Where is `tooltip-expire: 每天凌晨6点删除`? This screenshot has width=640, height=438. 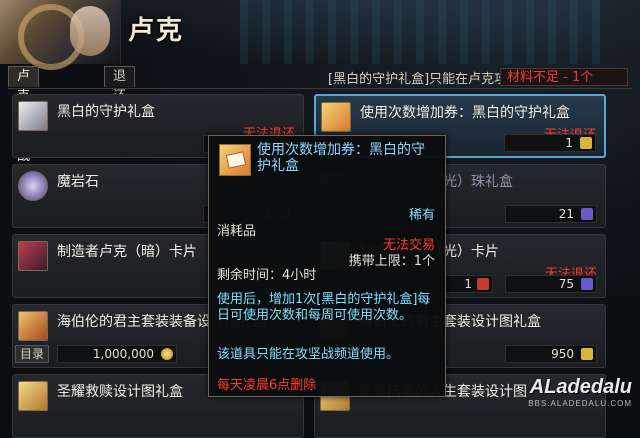
tooltip-expire: 每天凌晨6点删除 is located at coordinates (267, 385).